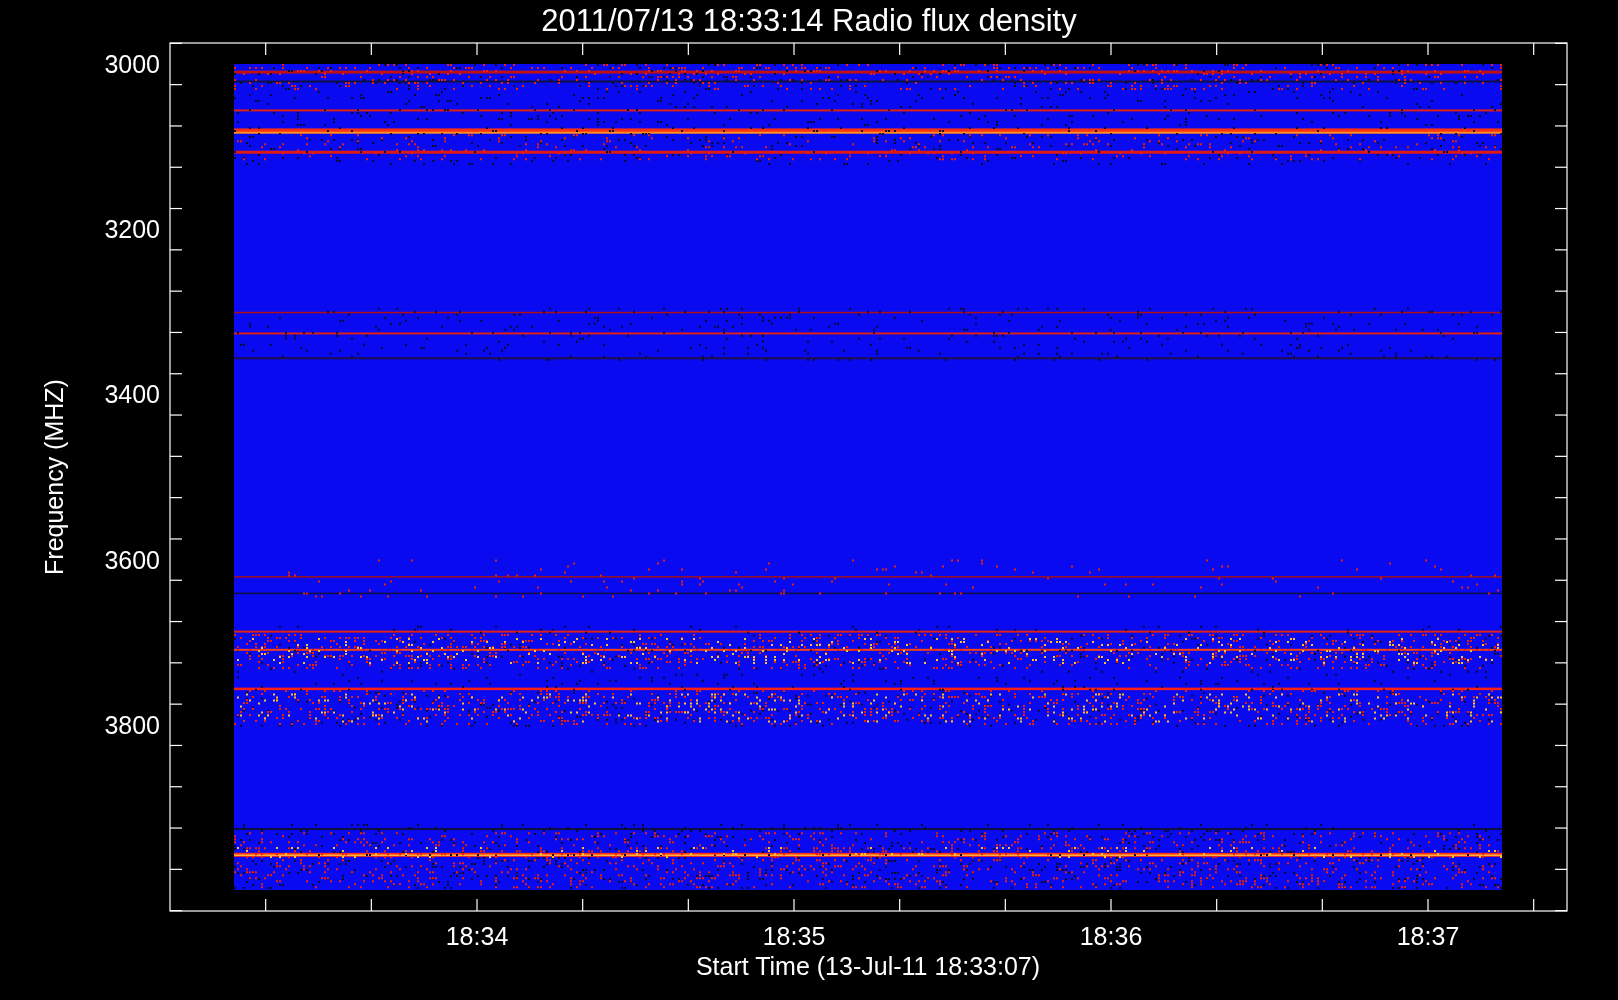 This screenshot has width=1618, height=1000. Describe the element at coordinates (477, 936) in the screenshot. I see `x-tick-label: 18:34` at that location.